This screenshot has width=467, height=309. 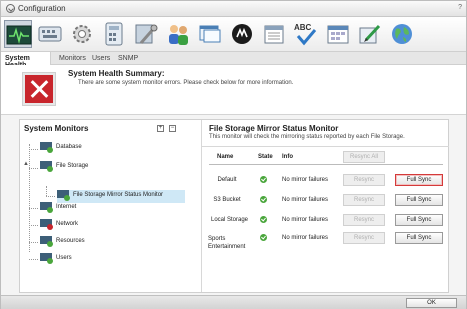 What do you see at coordinates (116, 73) in the screenshot?
I see `summary-title: System Health Summary:` at bounding box center [116, 73].